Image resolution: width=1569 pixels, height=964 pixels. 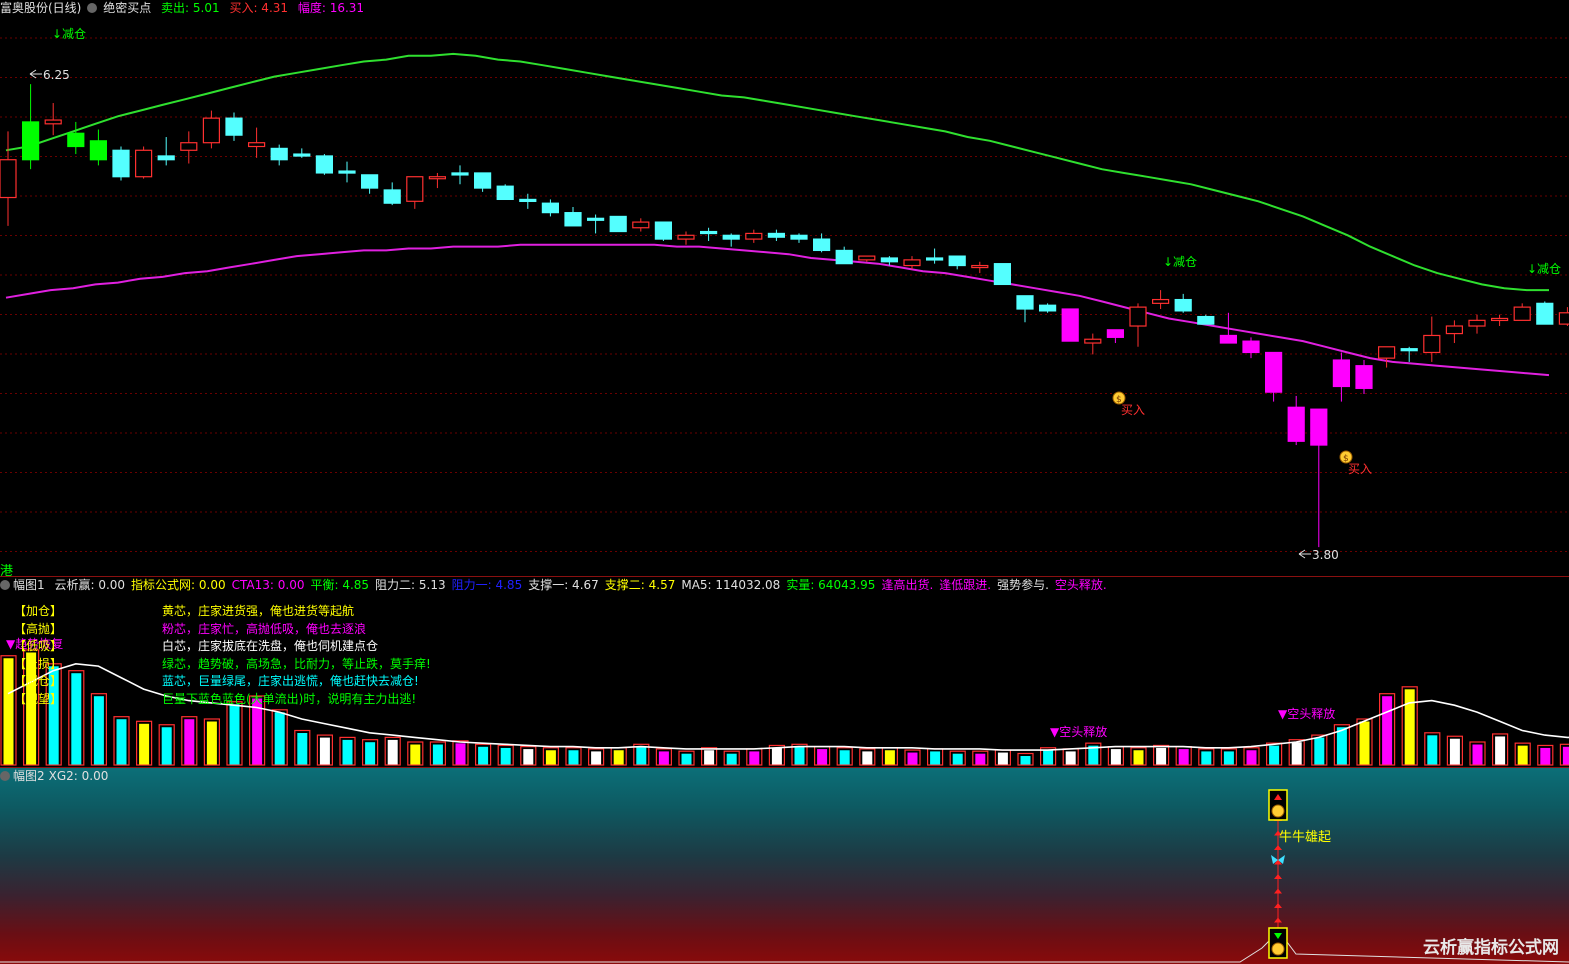 What do you see at coordinates (119, 8) in the screenshot?
I see `indicator-name: 绝密买点` at bounding box center [119, 8].